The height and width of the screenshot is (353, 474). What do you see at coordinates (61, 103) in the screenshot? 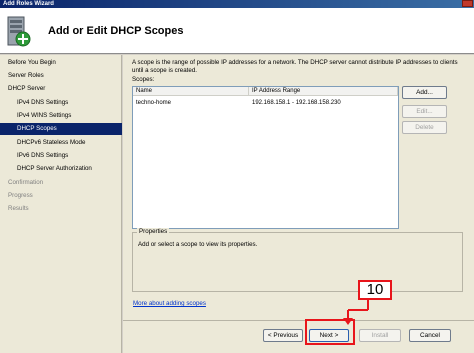
I see `nav-item-ipv4-dns: IPv4 DNS Settings` at bounding box center [61, 103].